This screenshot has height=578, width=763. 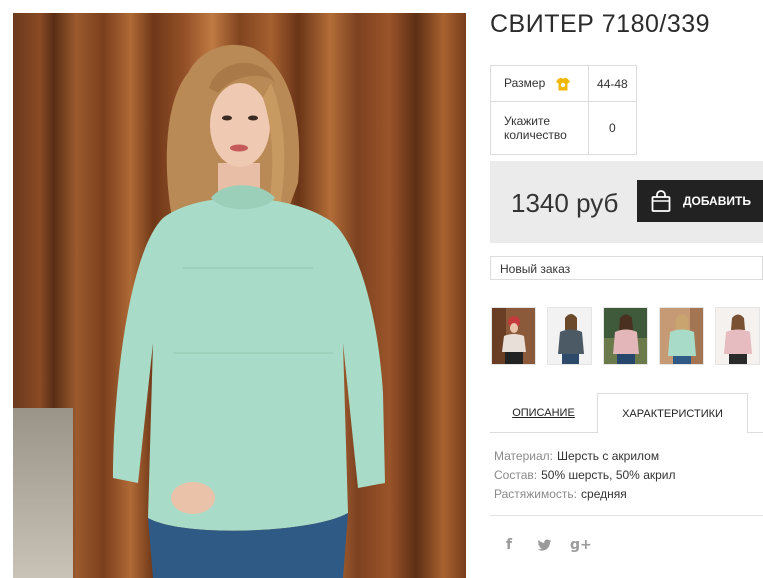 What do you see at coordinates (626, 202) in the screenshot?
I see `price-box: 1340 руб ДОБАВИТЬ` at bounding box center [626, 202].